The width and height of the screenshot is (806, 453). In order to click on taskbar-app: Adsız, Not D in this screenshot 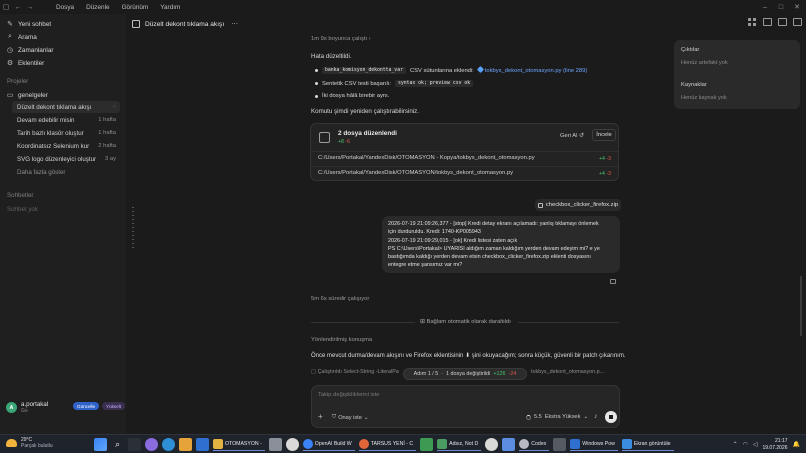, I will do `click(459, 444)`.